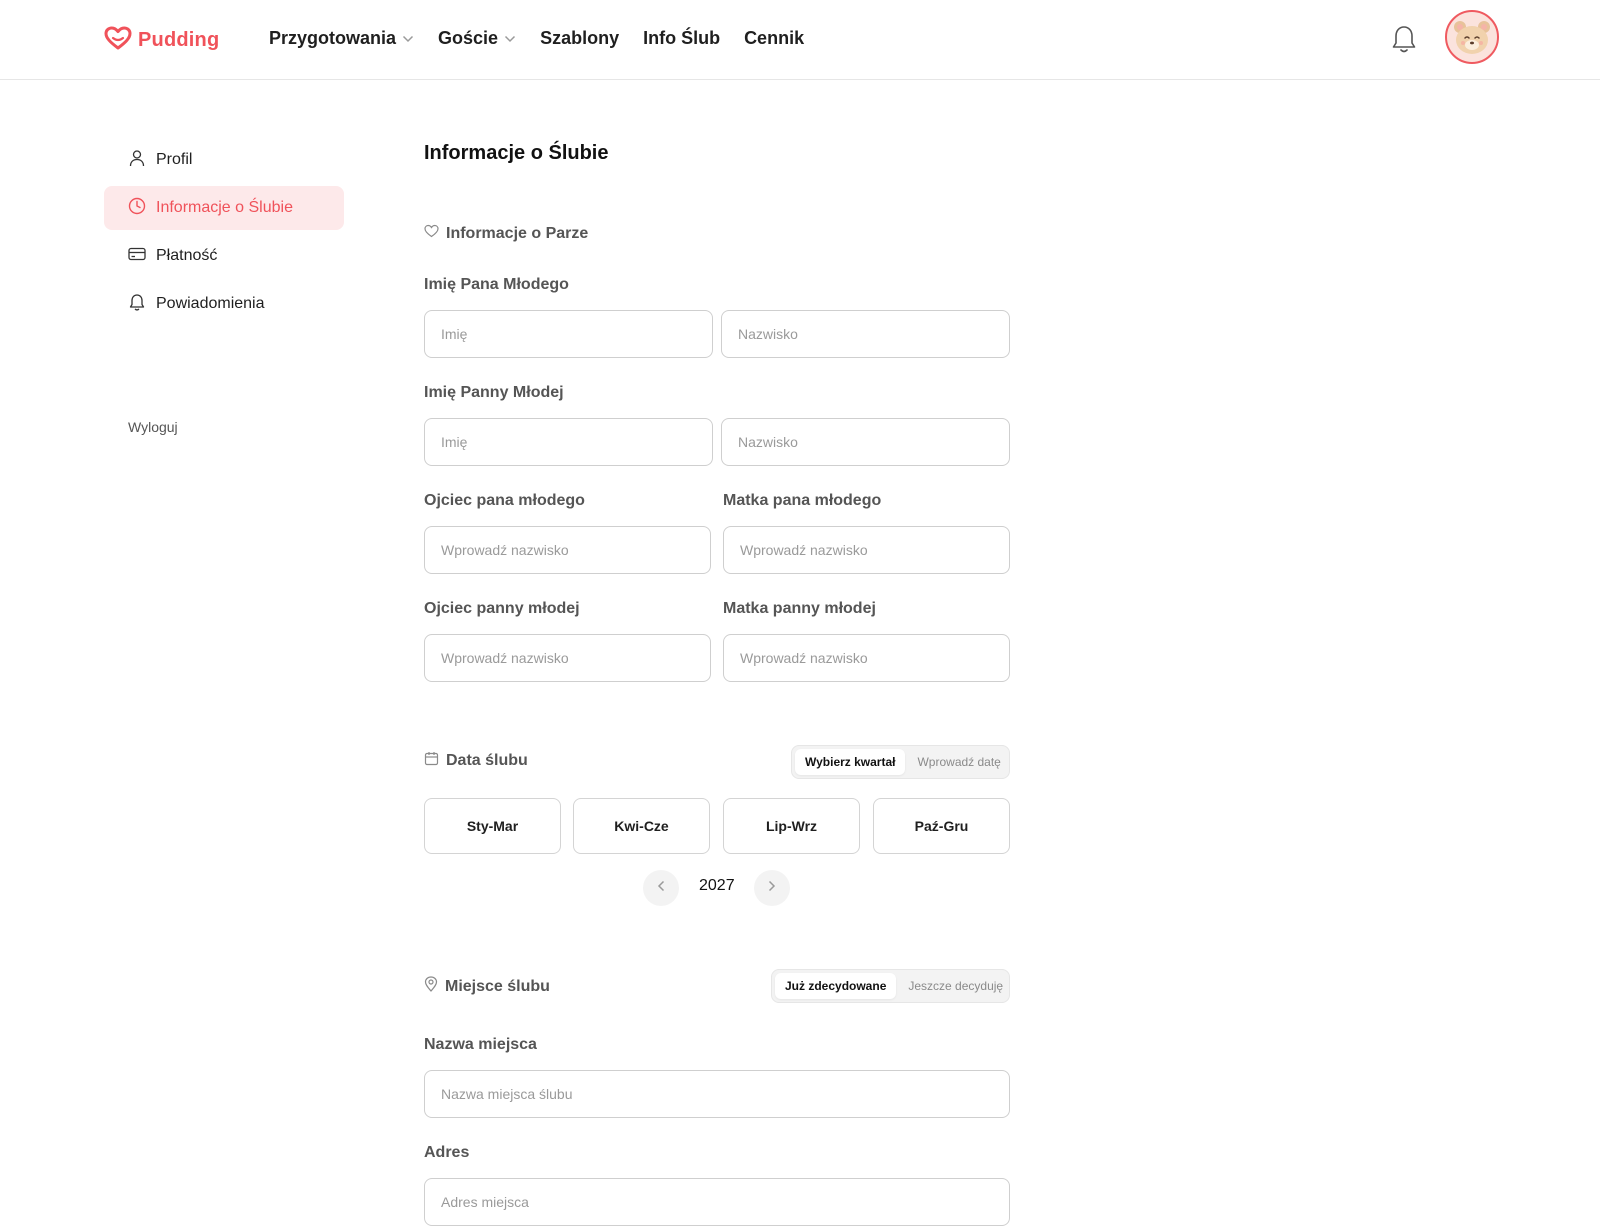 Image resolution: width=1600 pixels, height=1226 pixels. I want to click on bride-father-label: Ojciec panny młodej, so click(502, 608).